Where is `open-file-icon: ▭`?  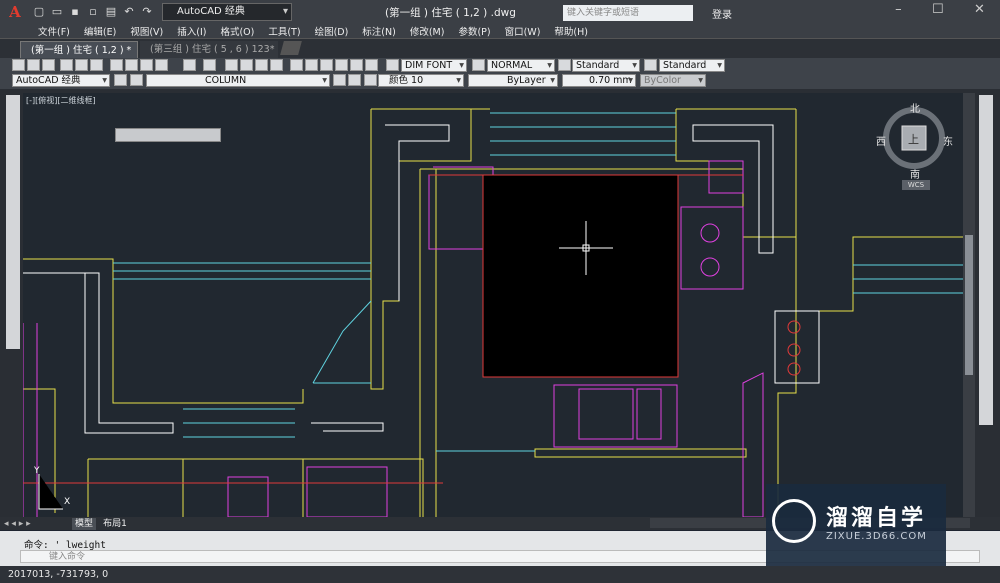
open-file-icon: ▭ is located at coordinates (57, 12).